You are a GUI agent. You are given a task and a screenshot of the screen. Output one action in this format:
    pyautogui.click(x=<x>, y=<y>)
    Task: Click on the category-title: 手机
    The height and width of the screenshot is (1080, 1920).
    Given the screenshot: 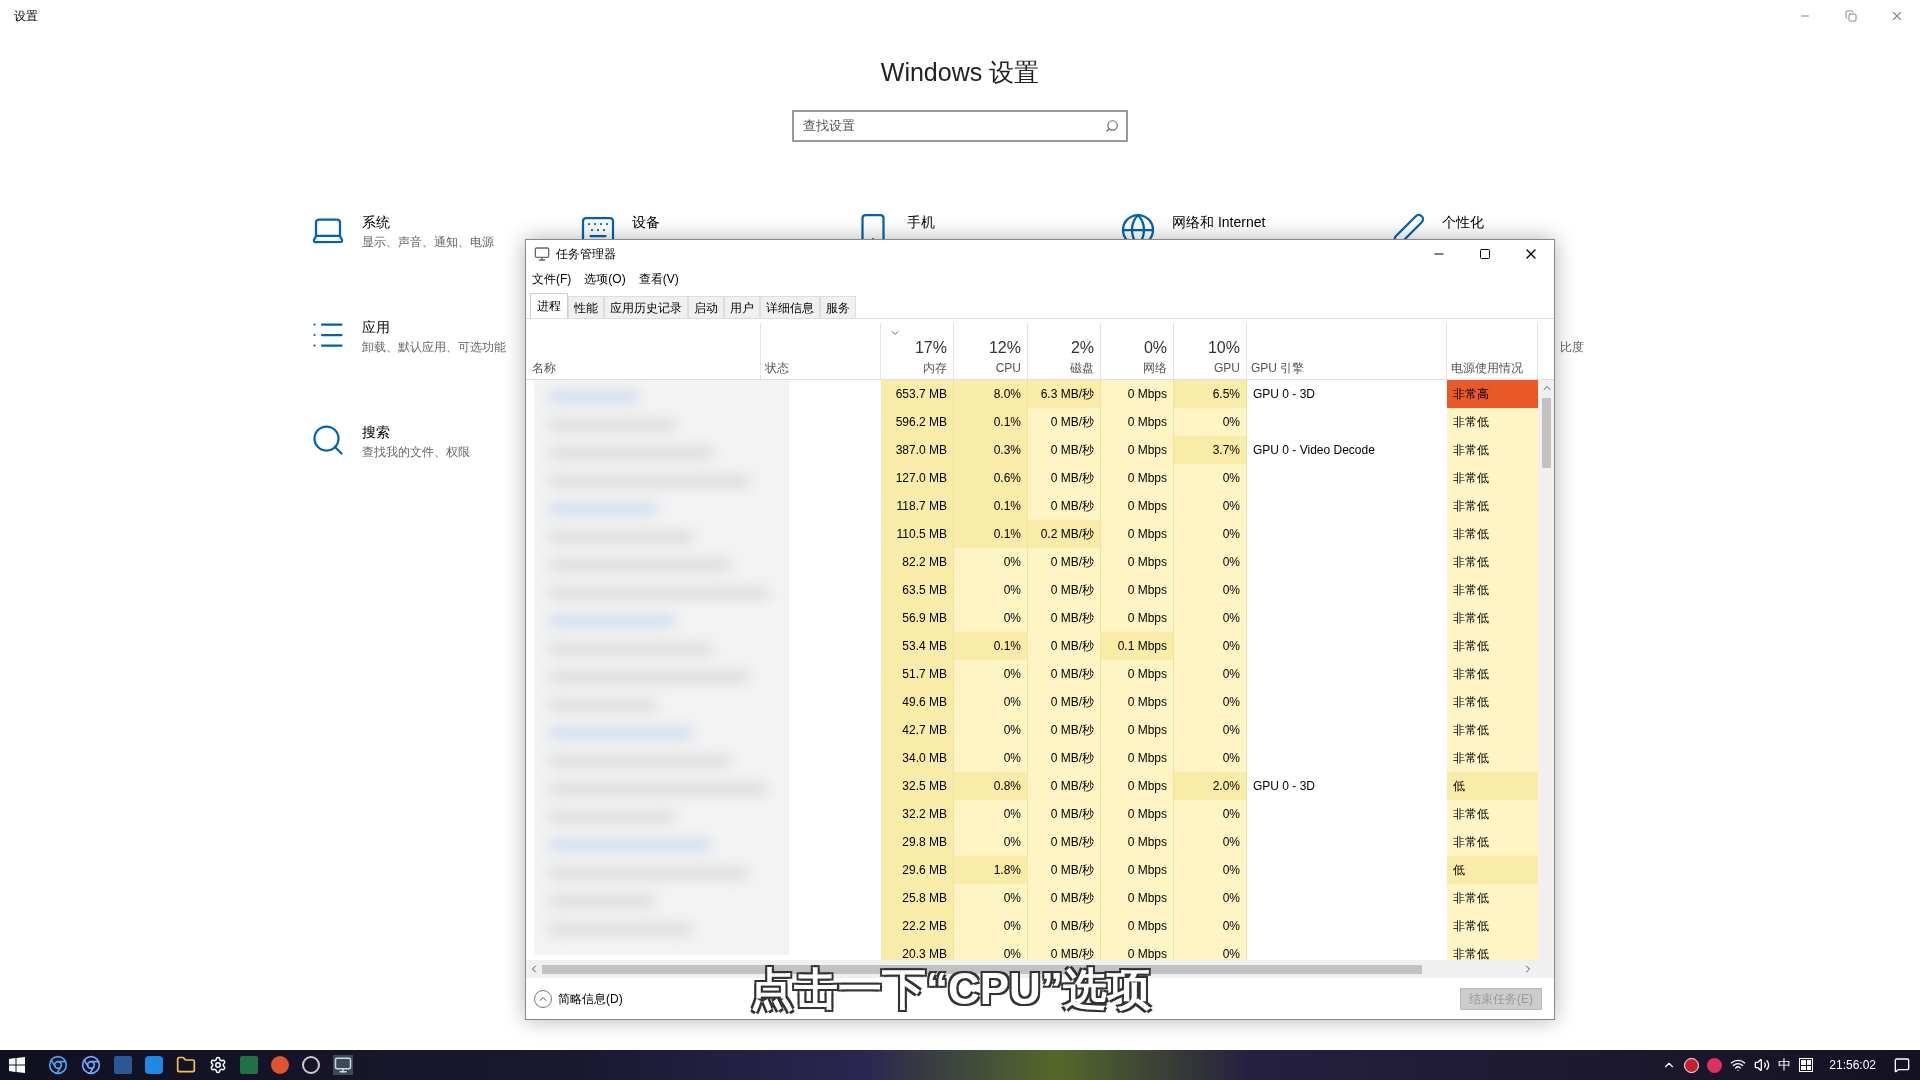 What is the action you would take?
    pyautogui.click(x=921, y=221)
    